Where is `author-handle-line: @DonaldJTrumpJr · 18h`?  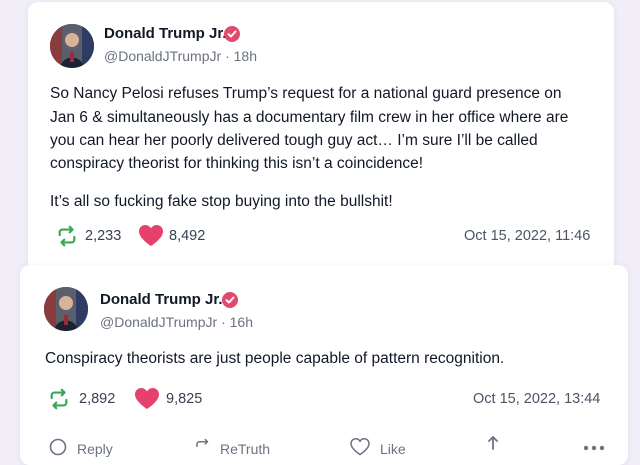 author-handle-line: @DonaldJTrumpJr · 18h is located at coordinates (180, 56).